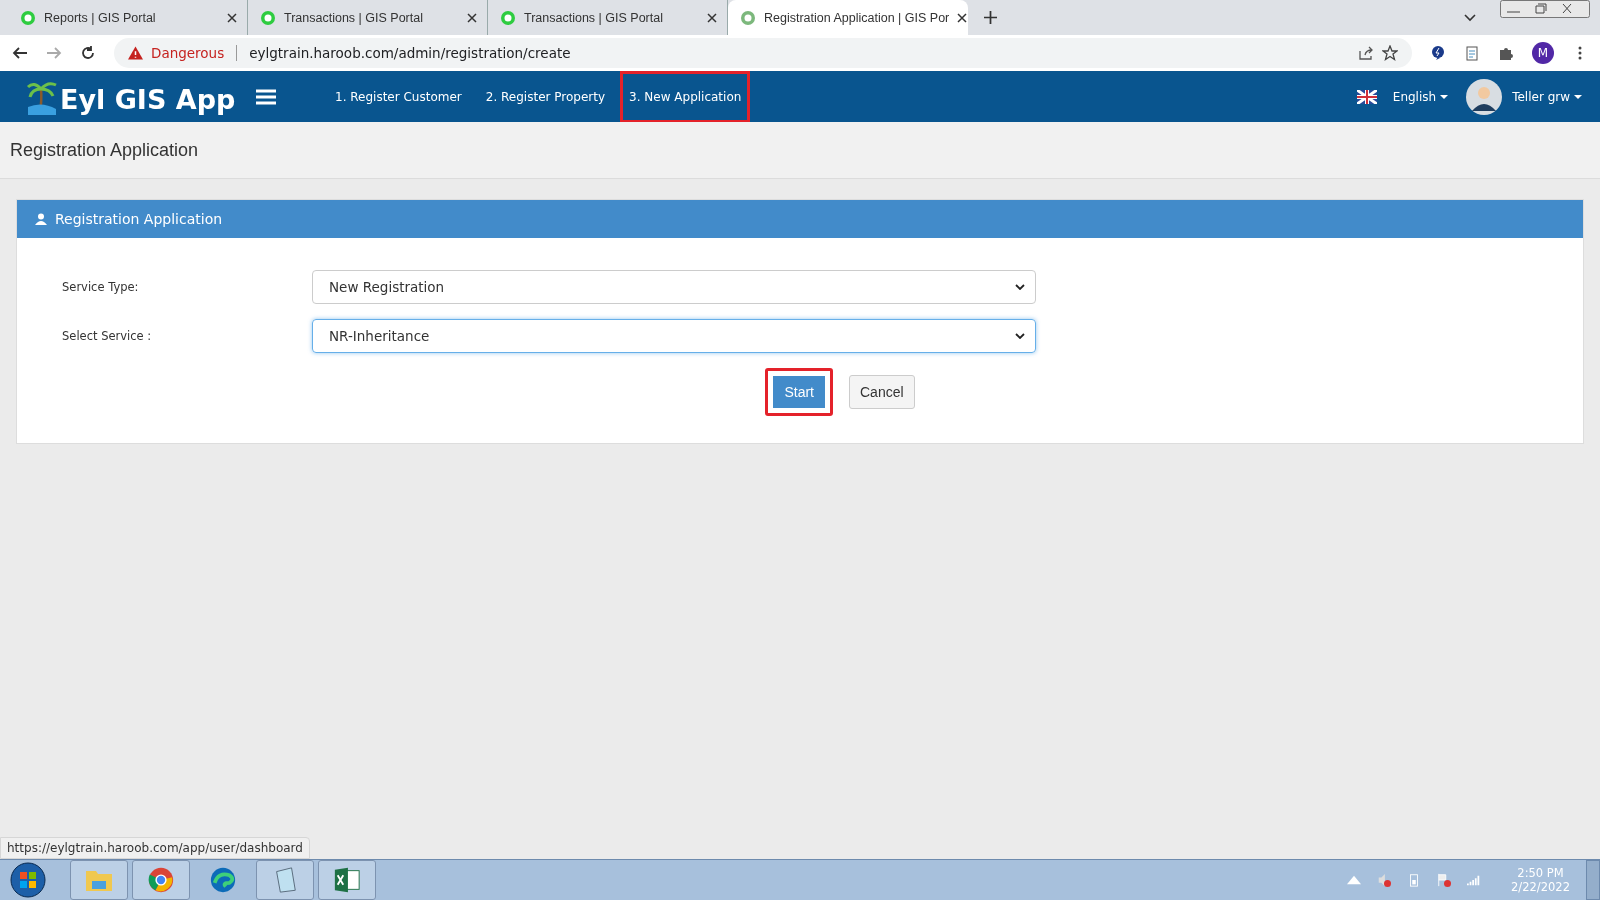  What do you see at coordinates (148, 99) in the screenshot?
I see `app-title: Eyl GIS App` at bounding box center [148, 99].